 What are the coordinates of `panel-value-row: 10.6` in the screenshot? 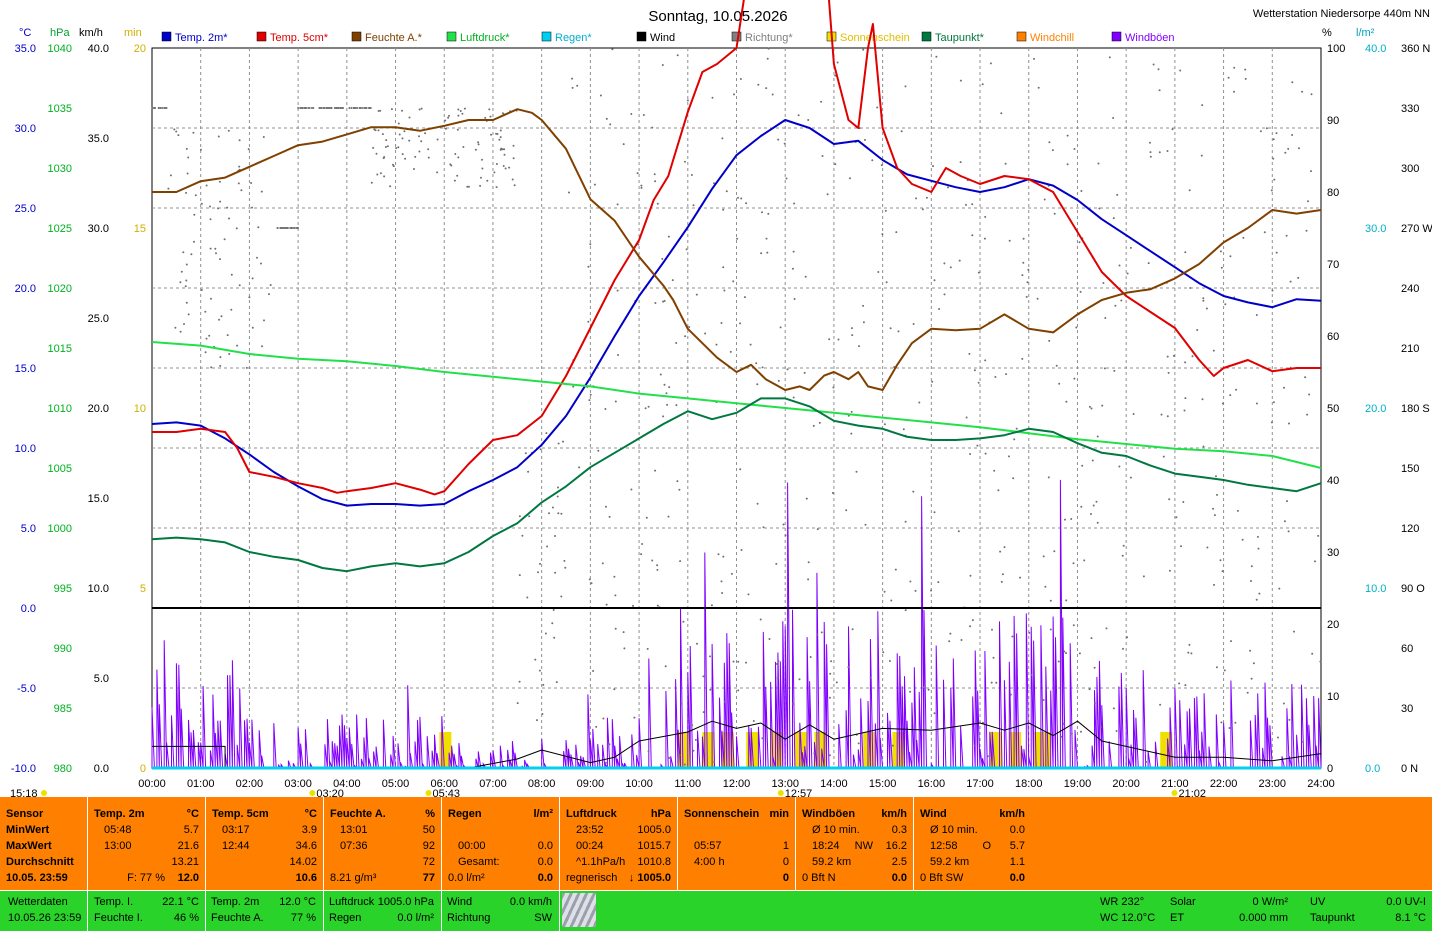 It's located at (264, 878).